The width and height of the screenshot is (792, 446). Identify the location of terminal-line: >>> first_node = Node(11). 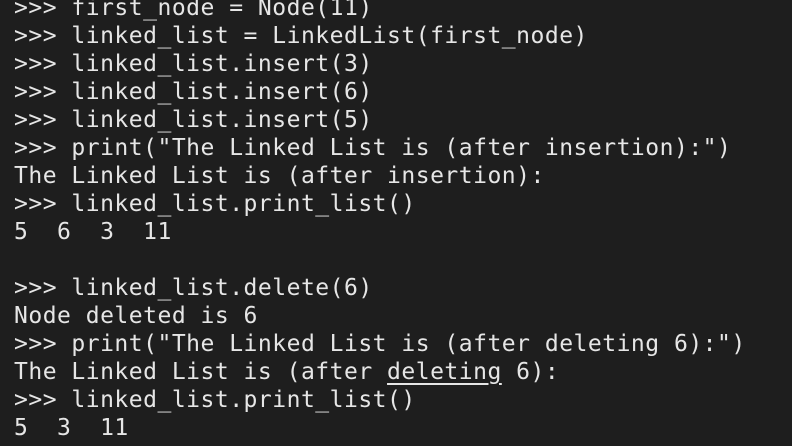
(193, 10).